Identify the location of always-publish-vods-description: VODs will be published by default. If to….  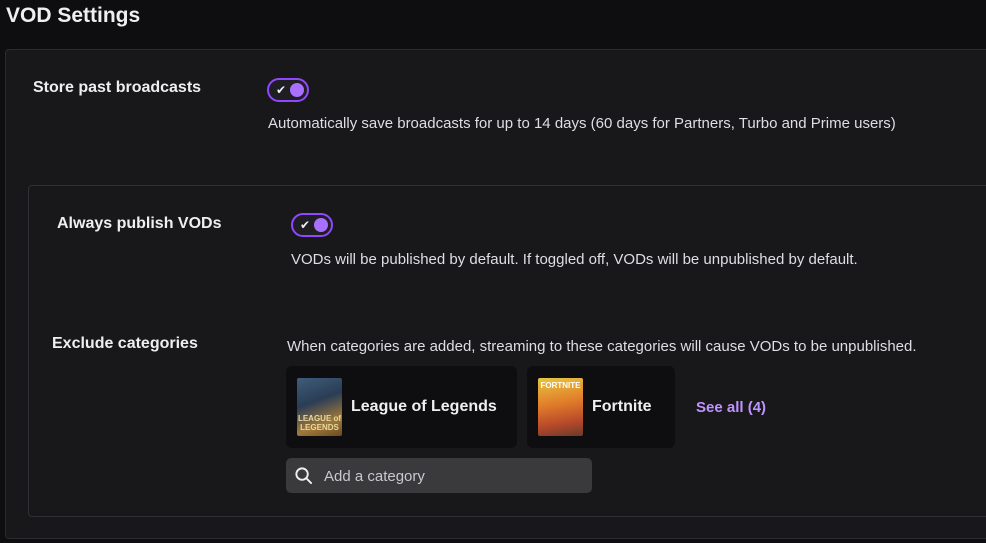
(574, 259).